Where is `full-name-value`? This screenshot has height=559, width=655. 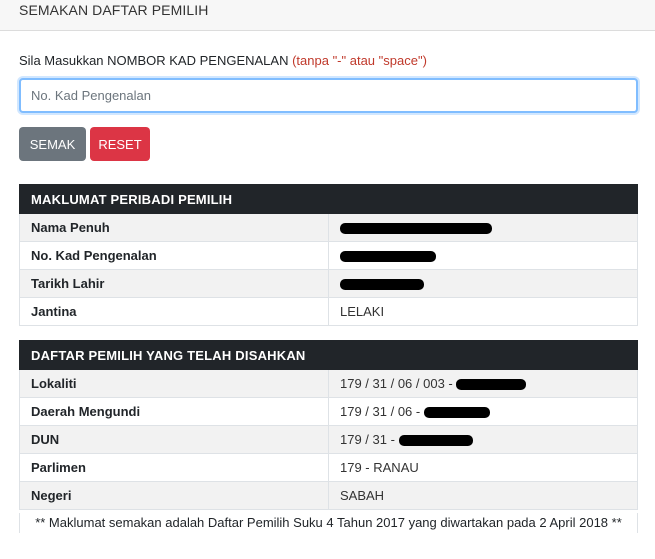
full-name-value is located at coordinates (483, 227).